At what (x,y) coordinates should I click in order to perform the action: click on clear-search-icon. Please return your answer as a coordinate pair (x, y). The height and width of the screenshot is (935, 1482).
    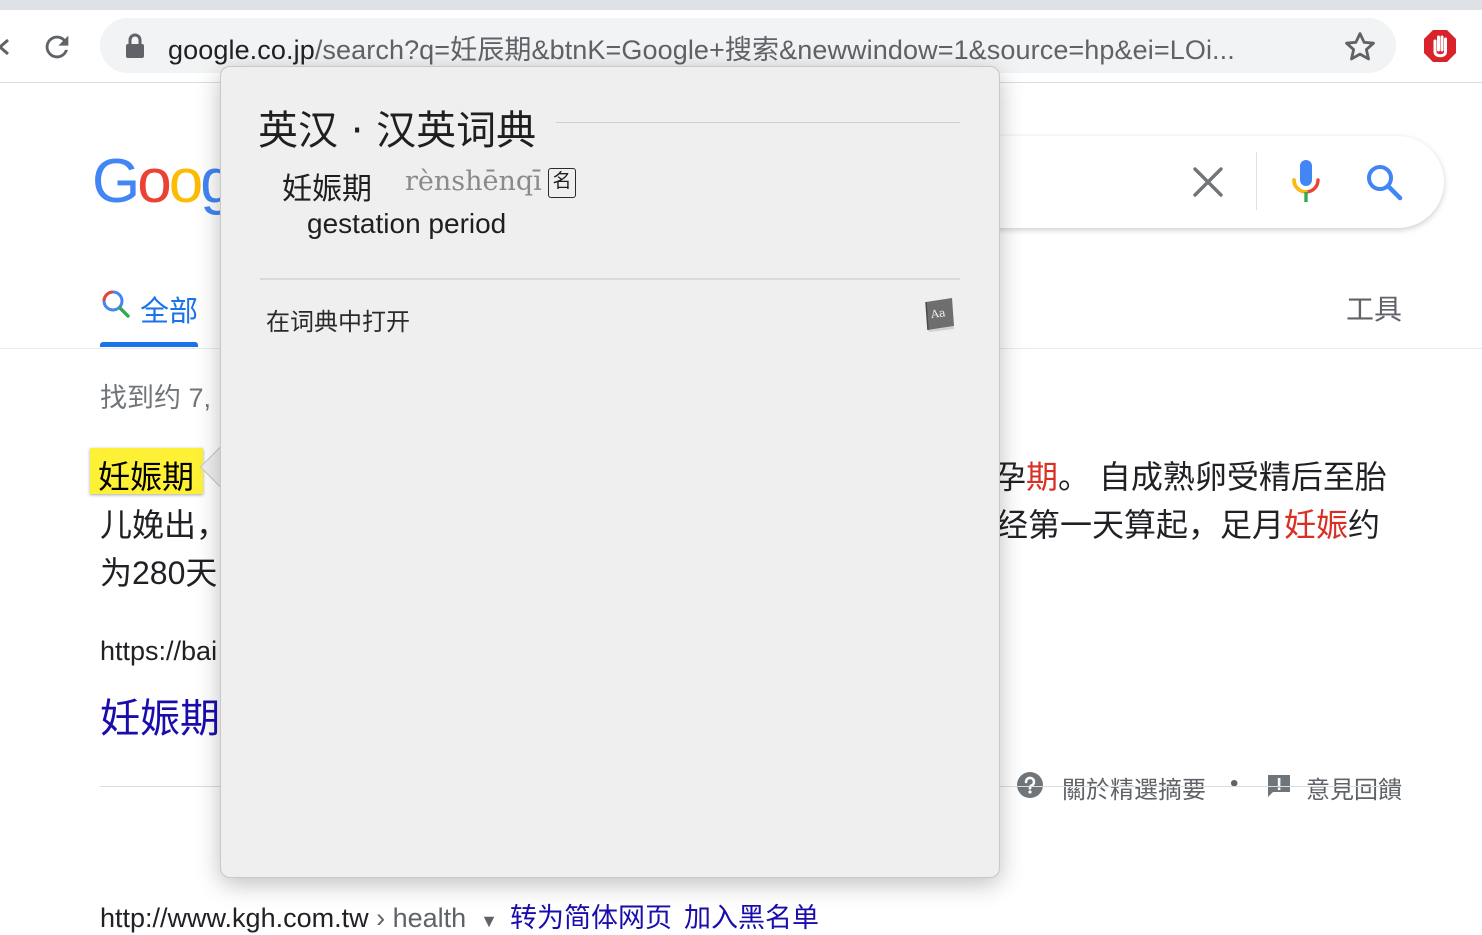
    Looking at the image, I should click on (1208, 182).